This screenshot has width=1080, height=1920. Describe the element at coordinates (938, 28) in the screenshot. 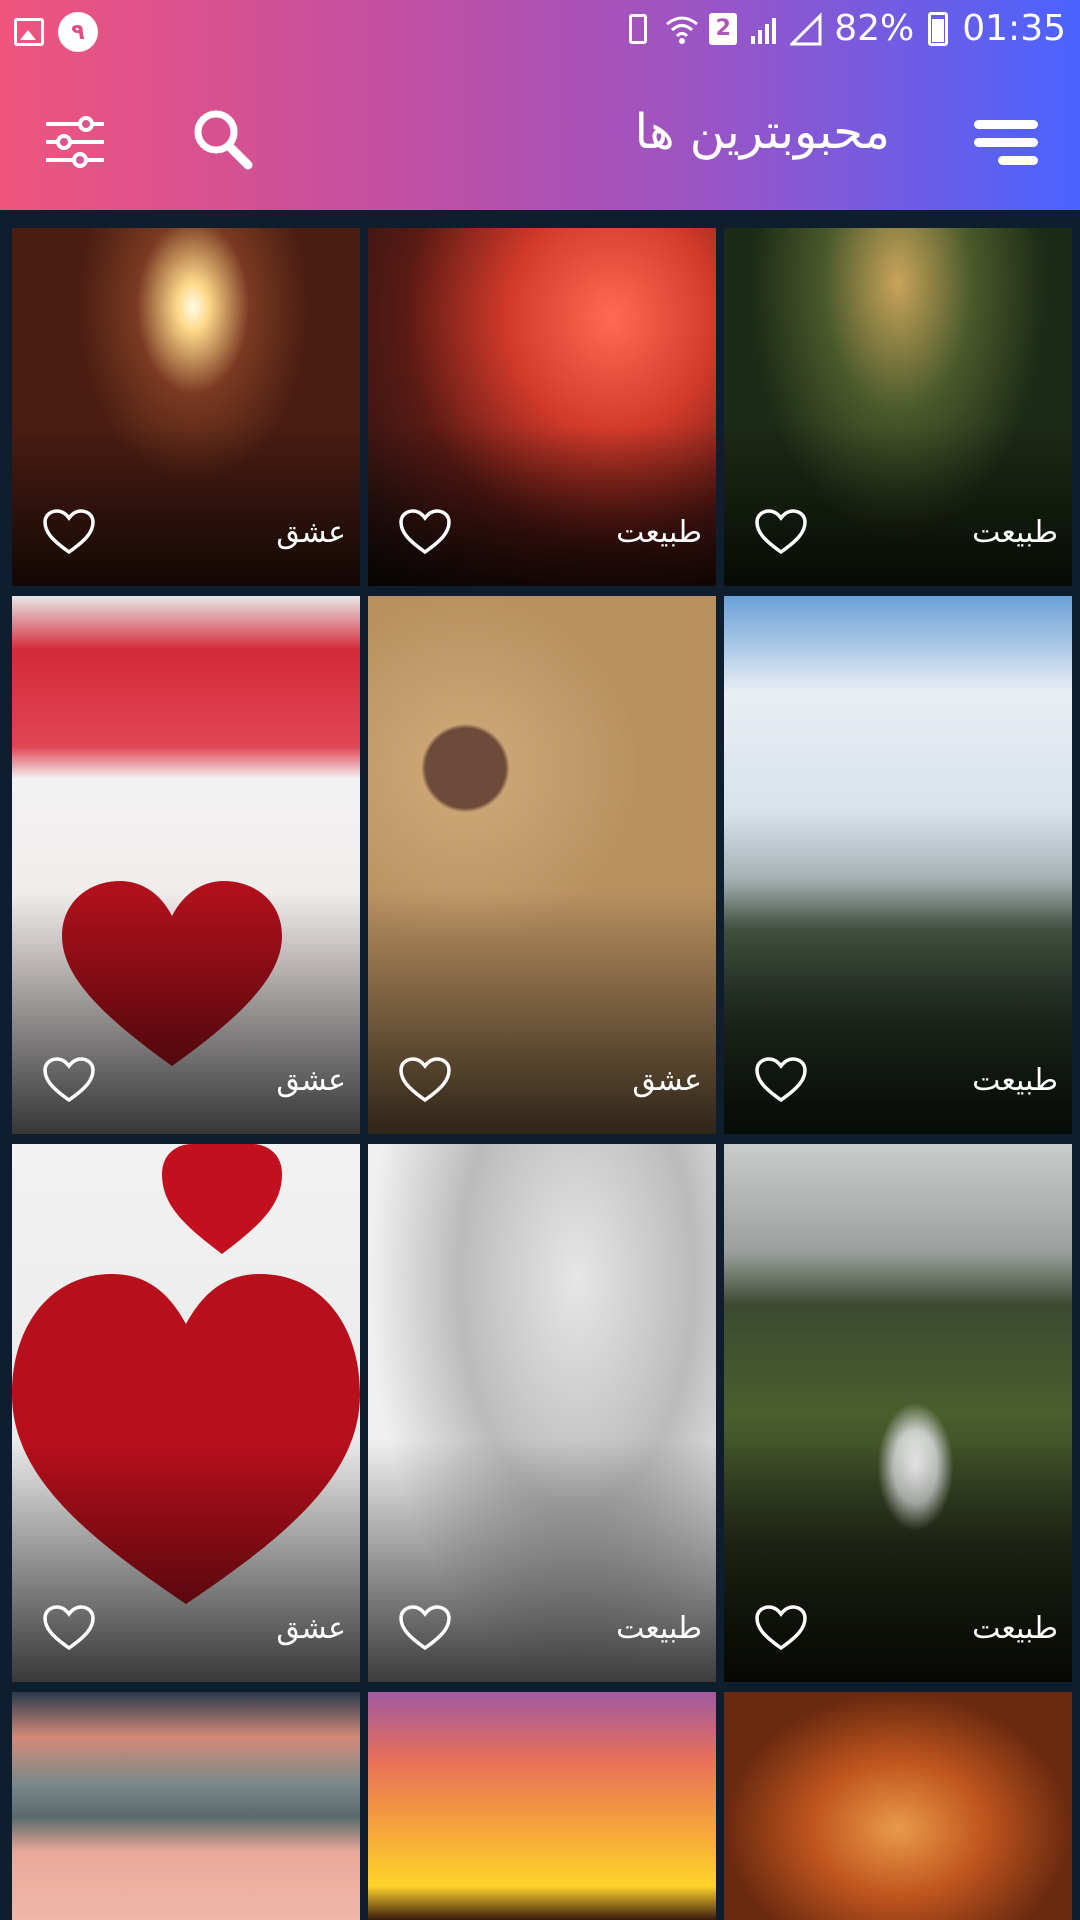

I see `battery-icon` at that location.